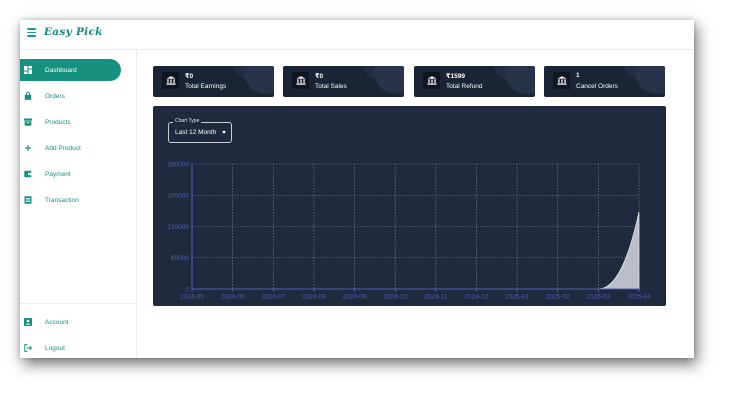 The width and height of the screenshot is (736, 401). What do you see at coordinates (70, 347) in the screenshot?
I see `sidebar-item-logout: Logout` at bounding box center [70, 347].